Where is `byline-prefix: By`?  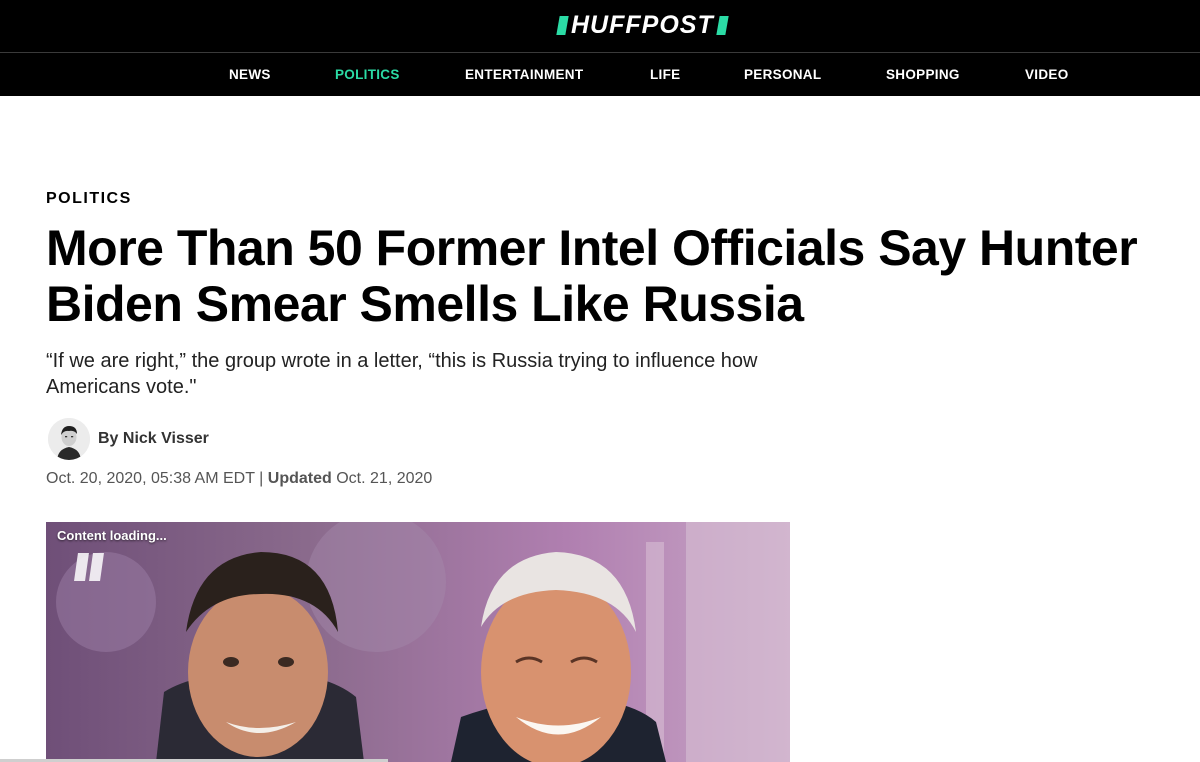
byline-prefix: By is located at coordinates (108, 438).